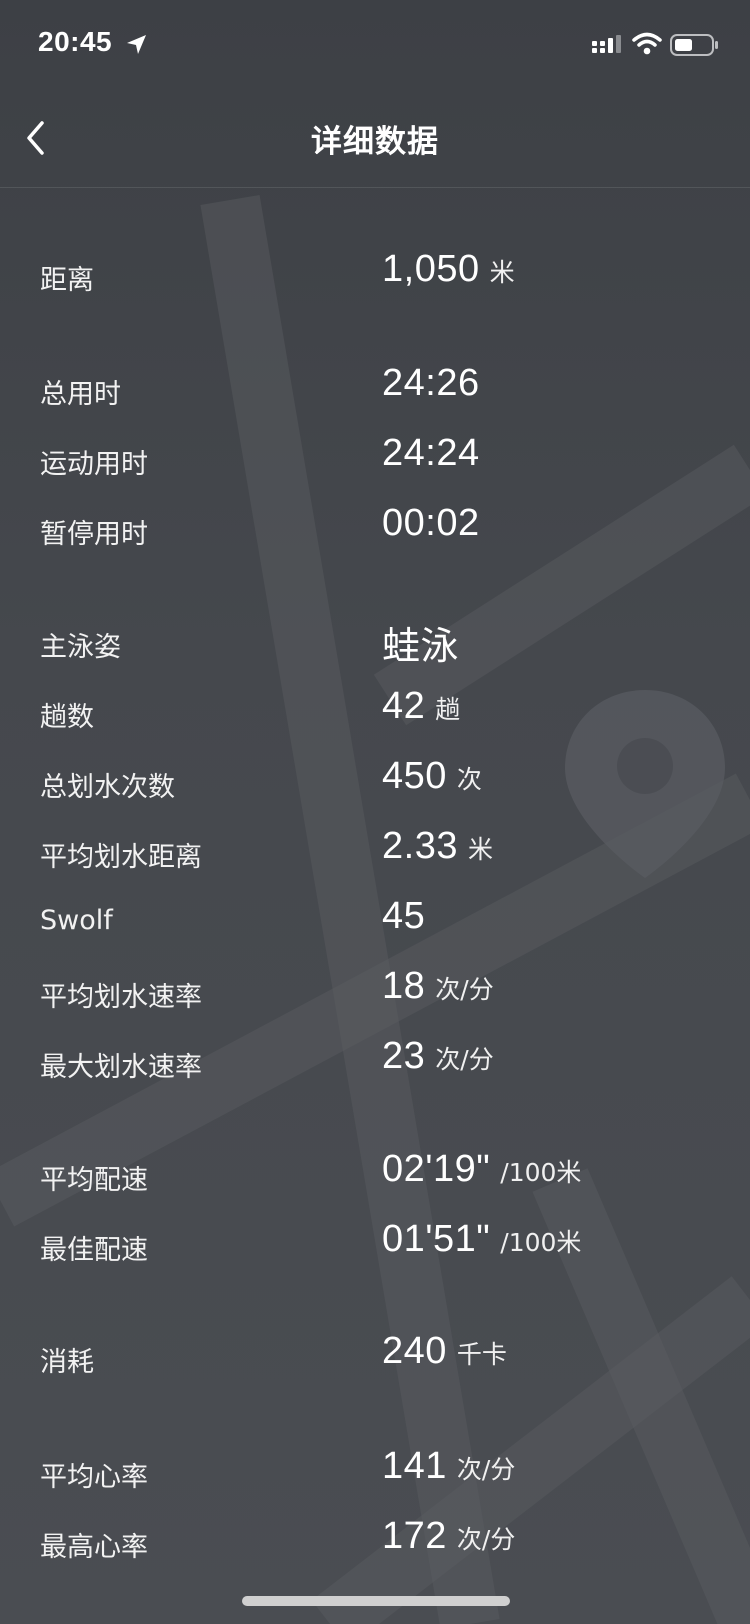  What do you see at coordinates (404, 706) in the screenshot?
I see `value-number: 42` at bounding box center [404, 706].